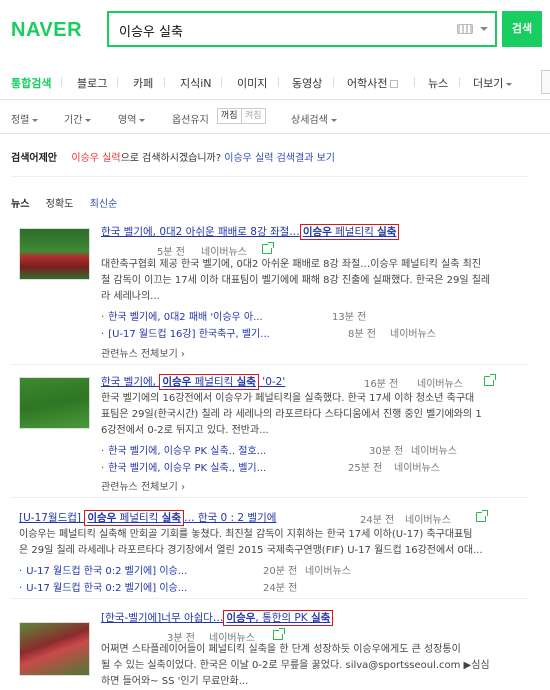 The height and width of the screenshot is (690, 550). What do you see at coordinates (73, 120) in the screenshot?
I see `period-label: 기간` at bounding box center [73, 120].